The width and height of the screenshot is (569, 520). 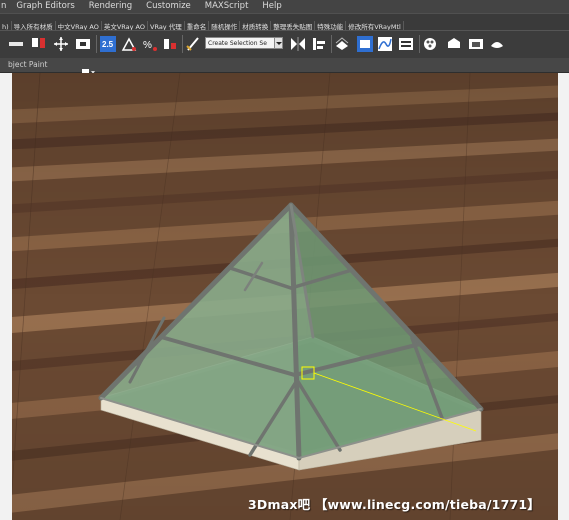 I want to click on right-panel-edge, so click(x=563, y=296).